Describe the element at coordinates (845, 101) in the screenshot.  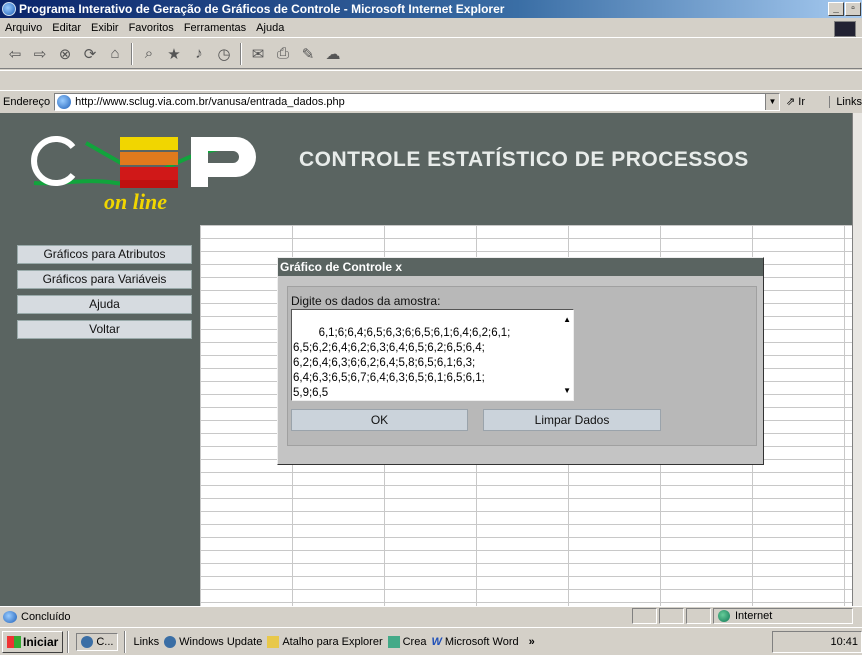
I see `links-button: Links` at that location.